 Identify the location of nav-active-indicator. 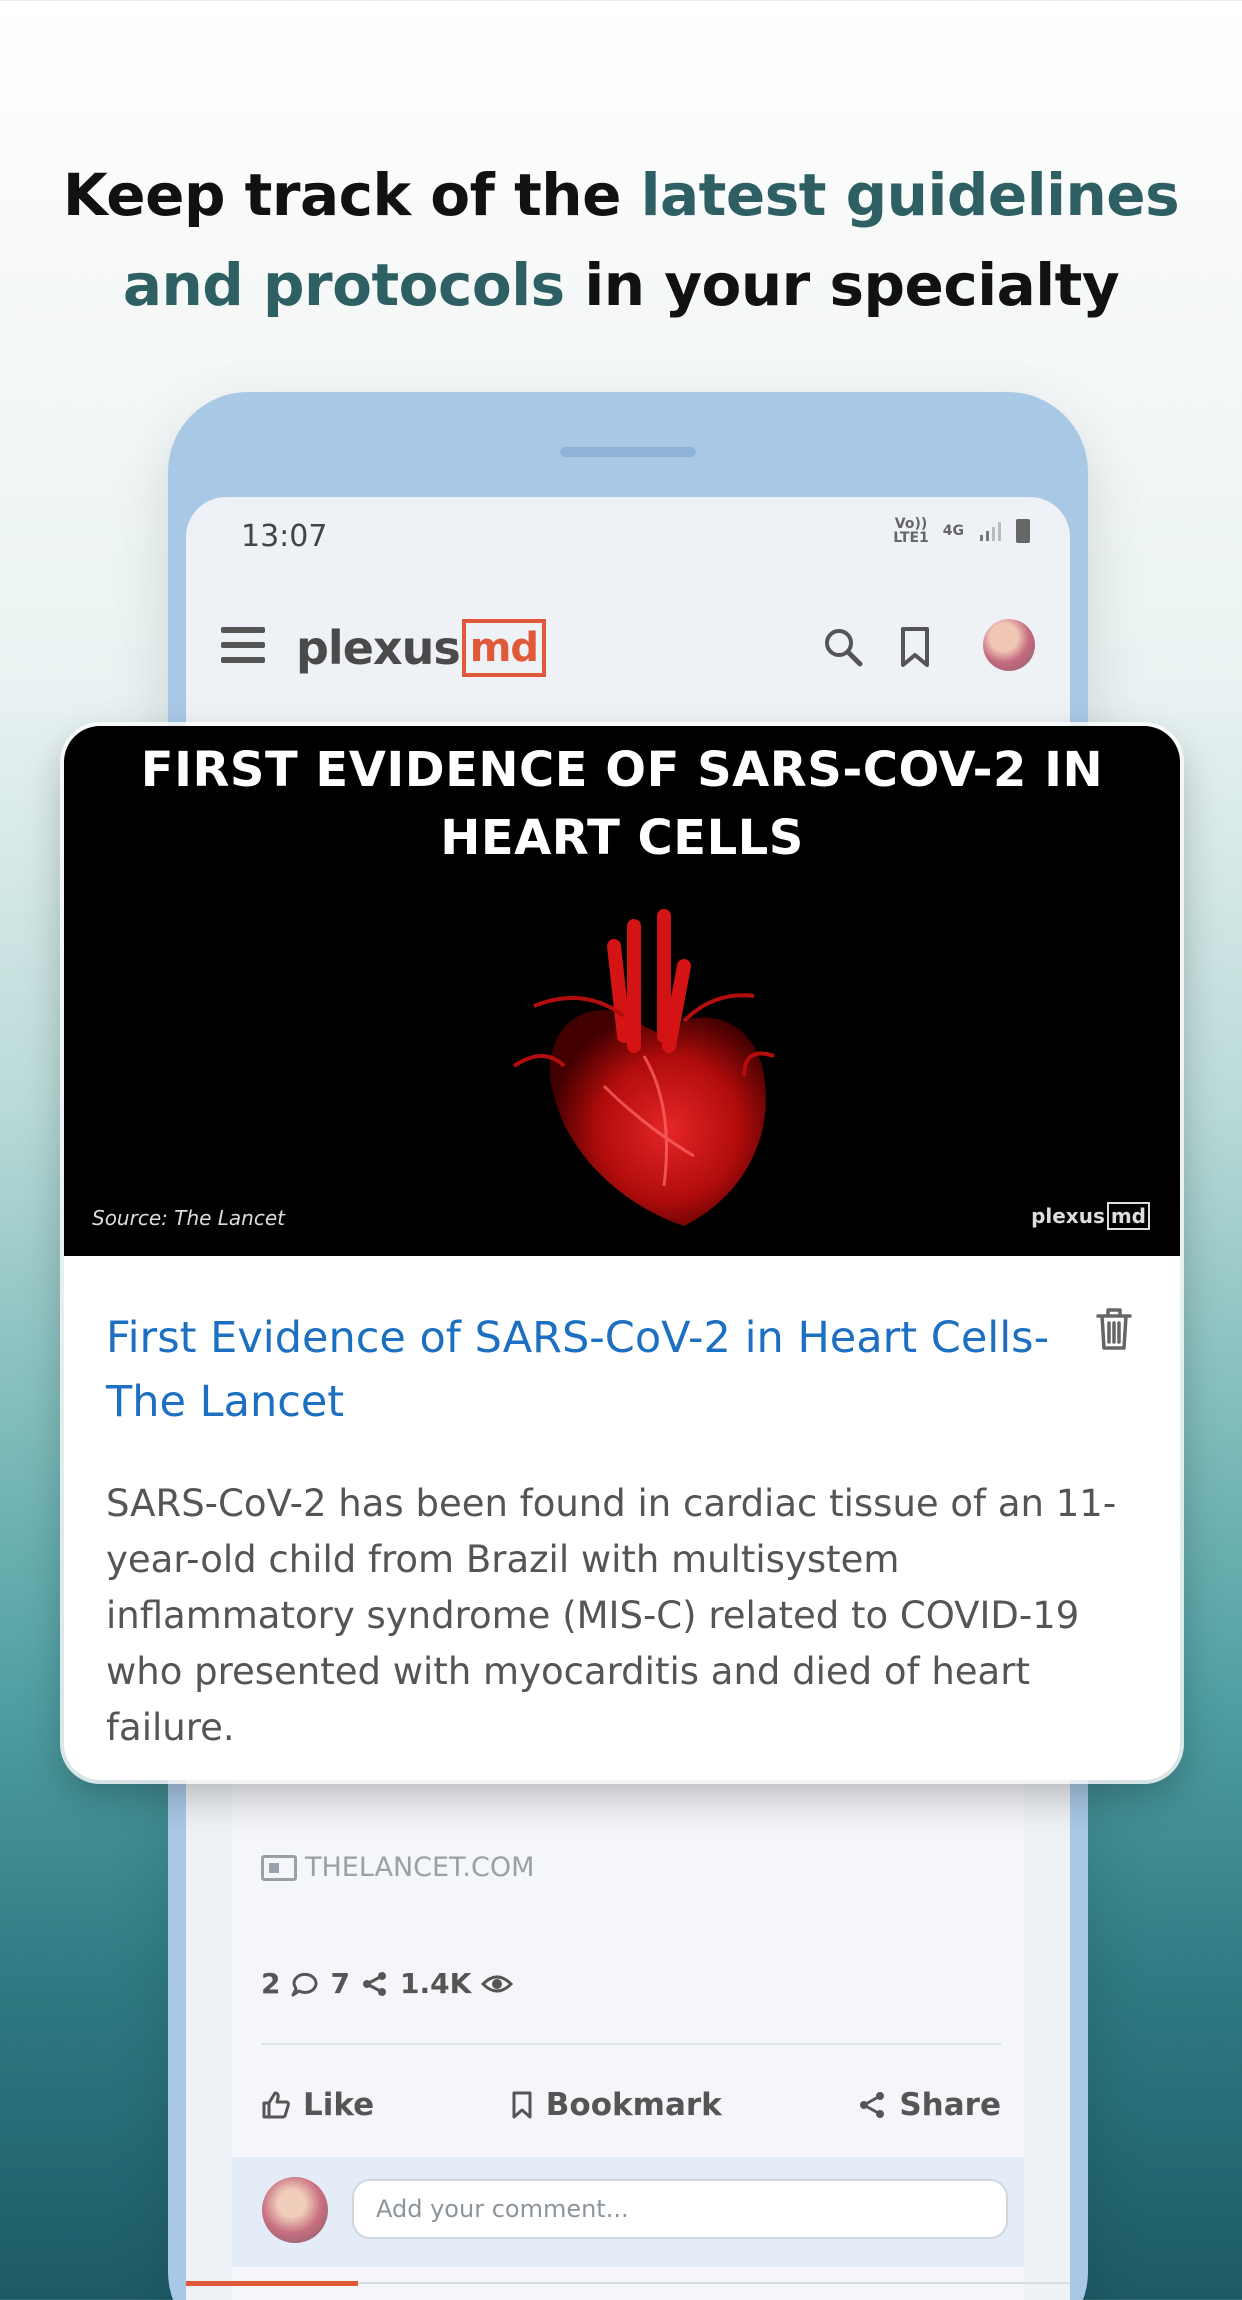
(272, 2283).